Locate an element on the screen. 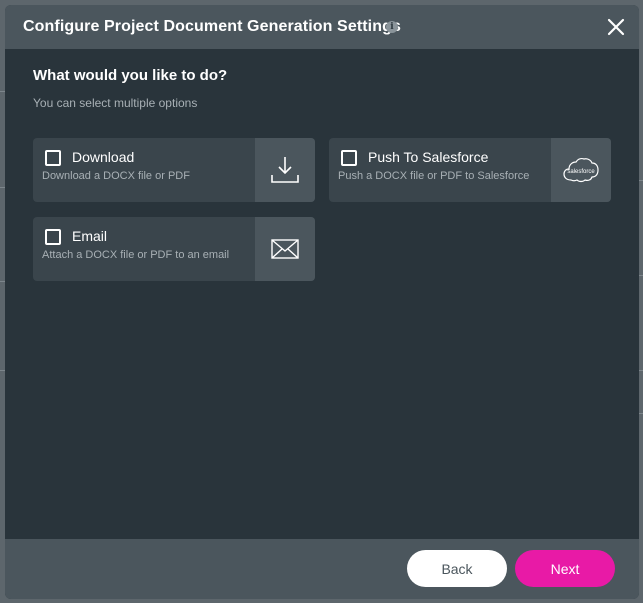  back-button: Back is located at coordinates (457, 568).